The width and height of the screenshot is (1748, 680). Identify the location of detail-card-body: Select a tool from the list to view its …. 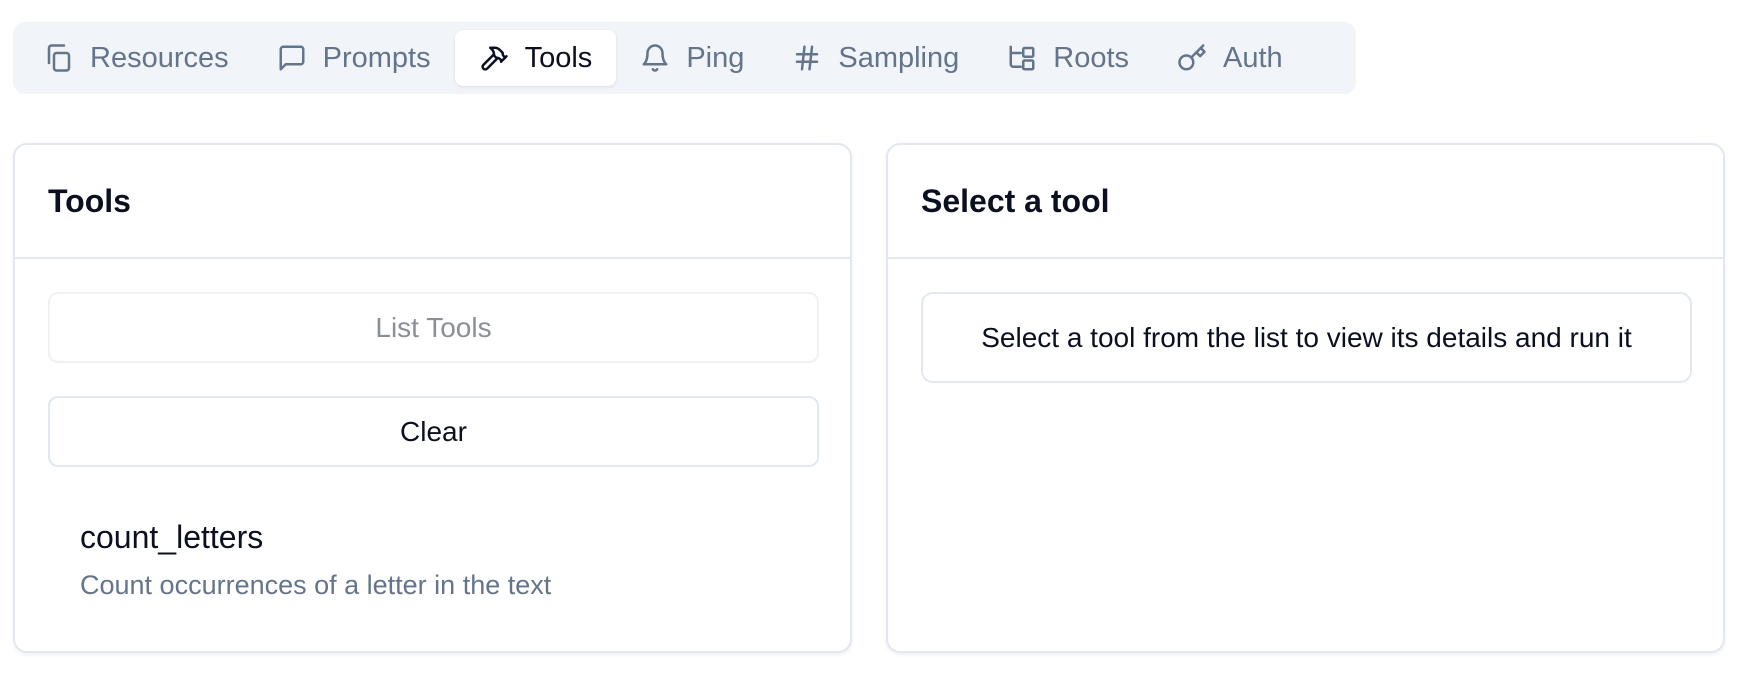
(1305, 337).